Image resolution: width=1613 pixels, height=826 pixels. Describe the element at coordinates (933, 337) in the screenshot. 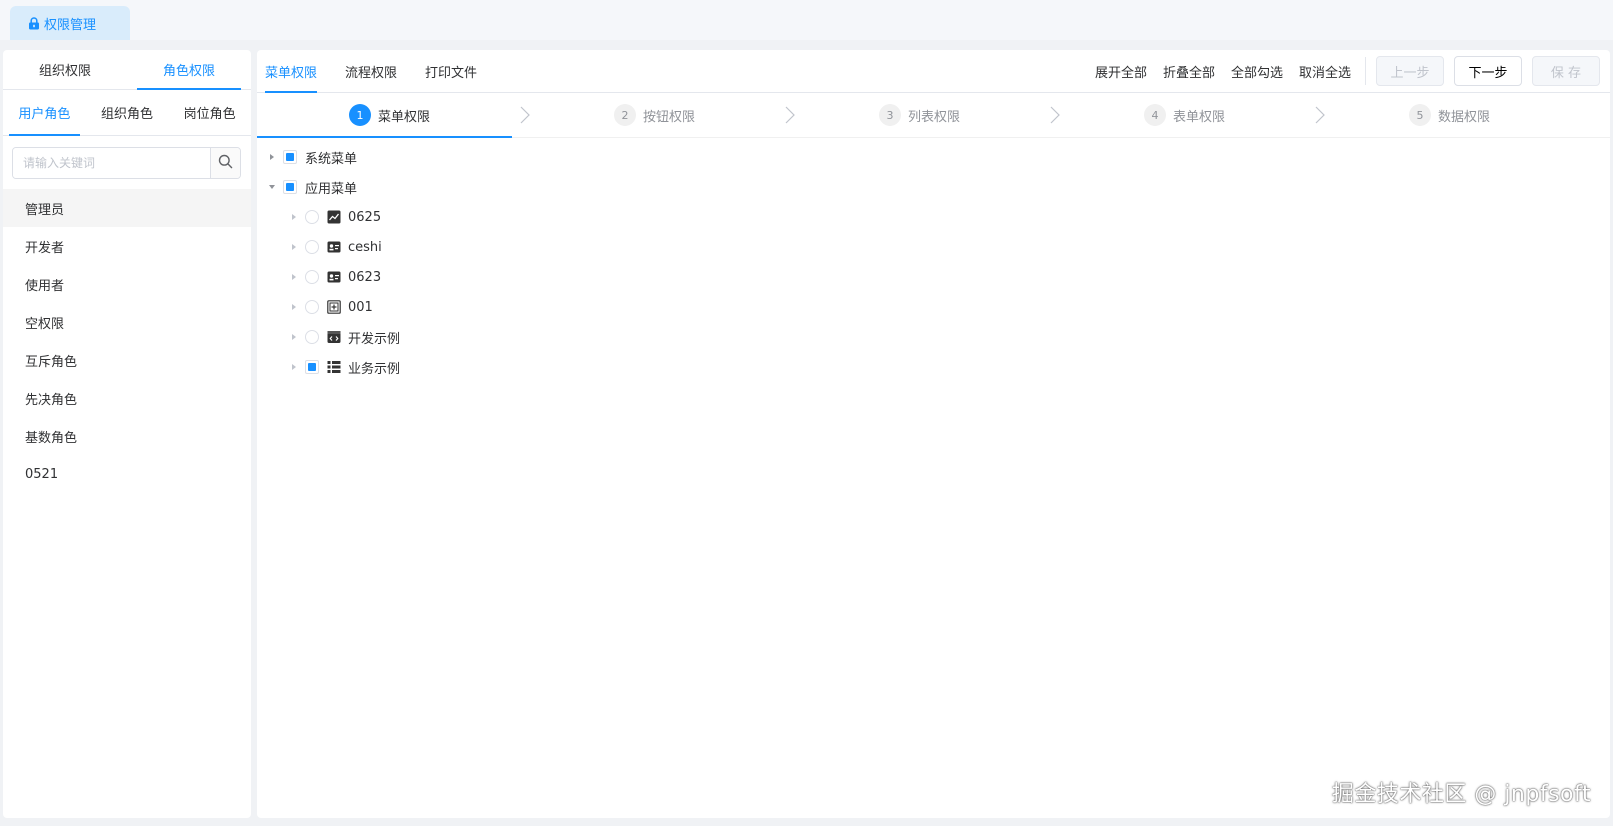

I see `tree-node: 开发示例` at that location.